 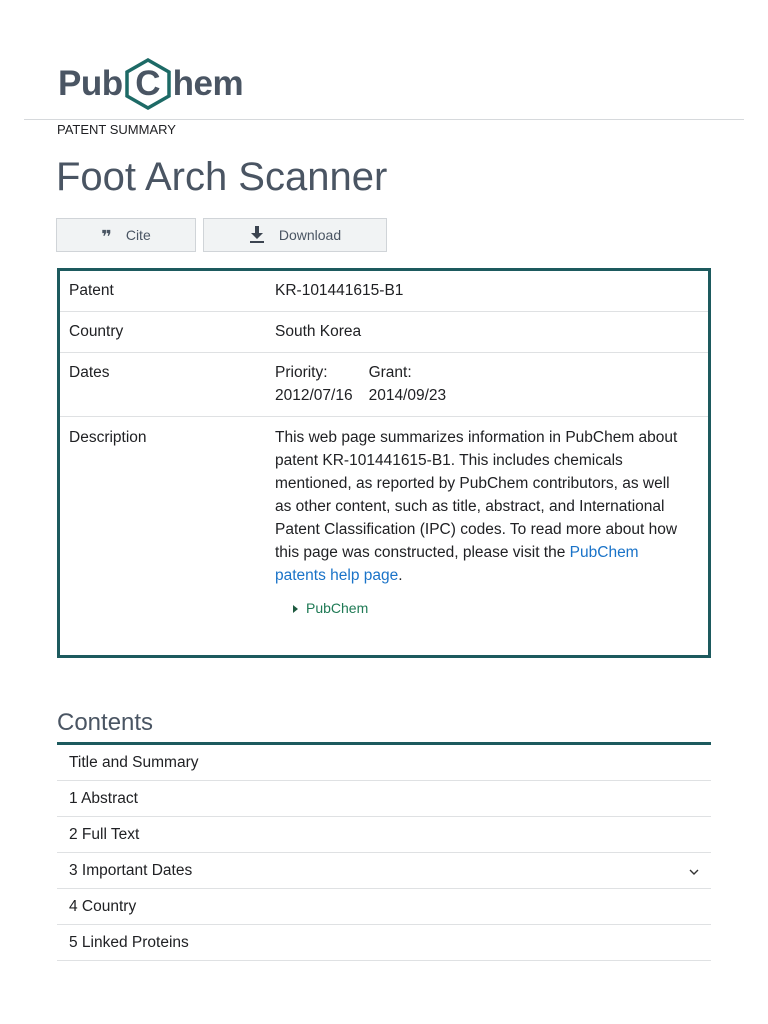 I want to click on header-divider, so click(x=384, y=119).